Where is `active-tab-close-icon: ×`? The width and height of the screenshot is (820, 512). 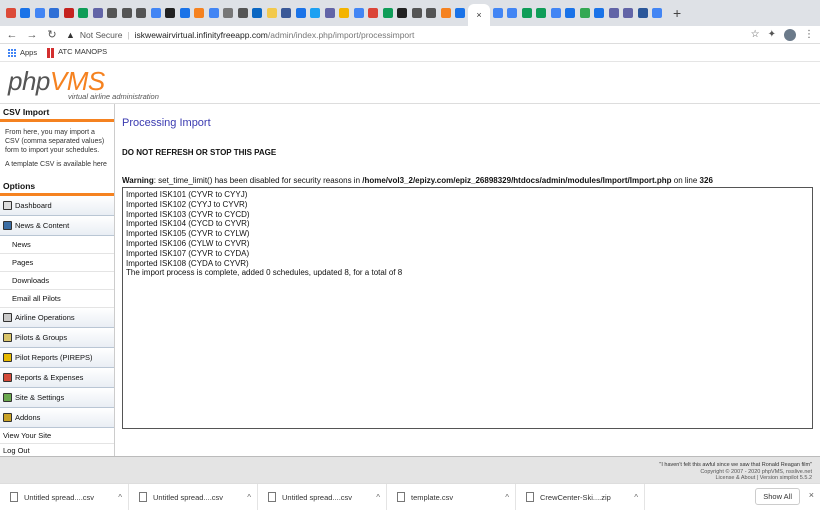
active-tab-close-icon: × is located at coordinates (479, 15).